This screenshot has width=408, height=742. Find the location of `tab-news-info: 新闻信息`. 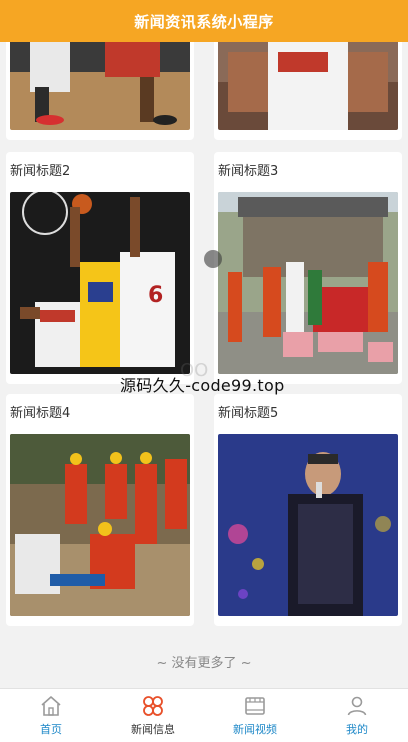

tab-news-info: 新闻信息 is located at coordinates (153, 715).